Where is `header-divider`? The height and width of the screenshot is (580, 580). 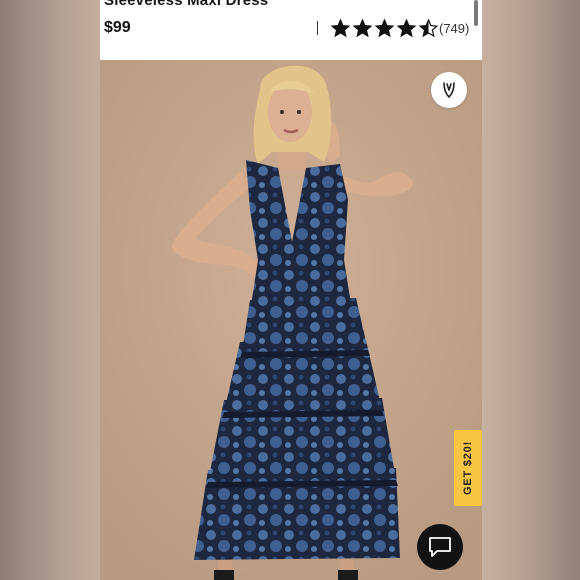
header-divider is located at coordinates (317, 28).